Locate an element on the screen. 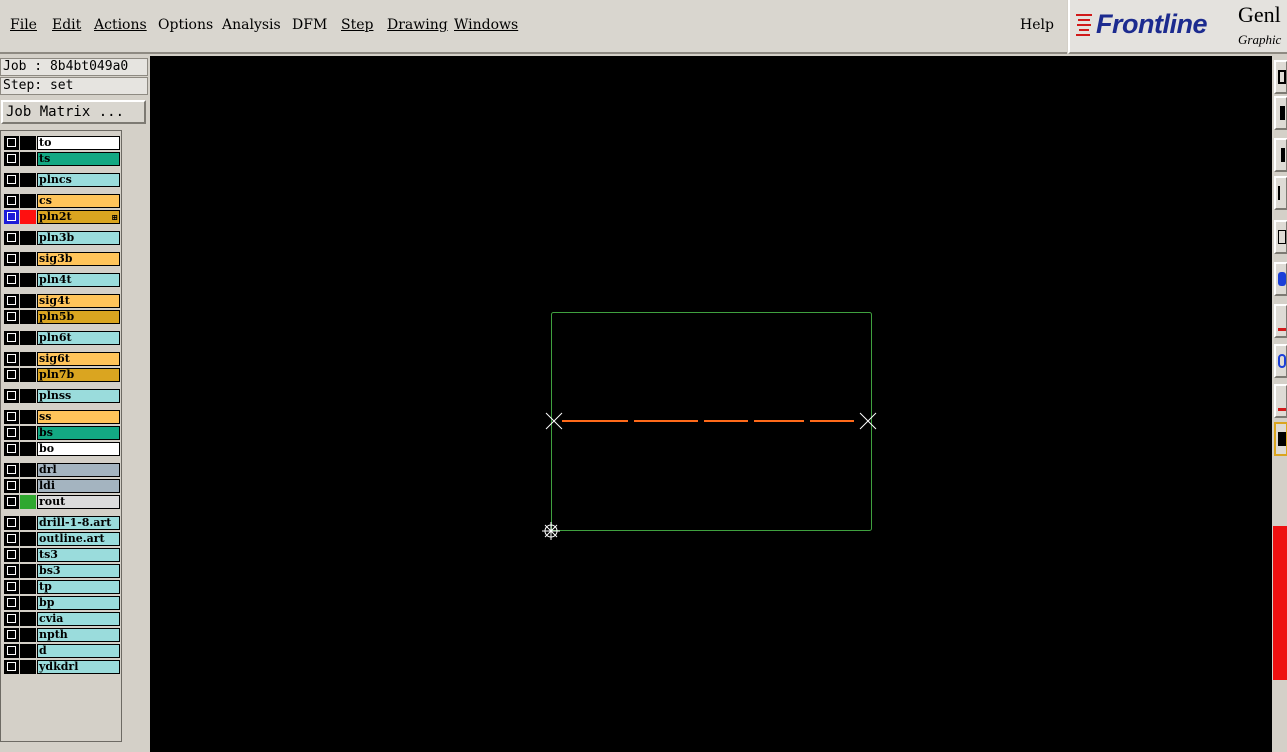  layer-row-ydkdrl: ydkdrl is located at coordinates (62, 667).